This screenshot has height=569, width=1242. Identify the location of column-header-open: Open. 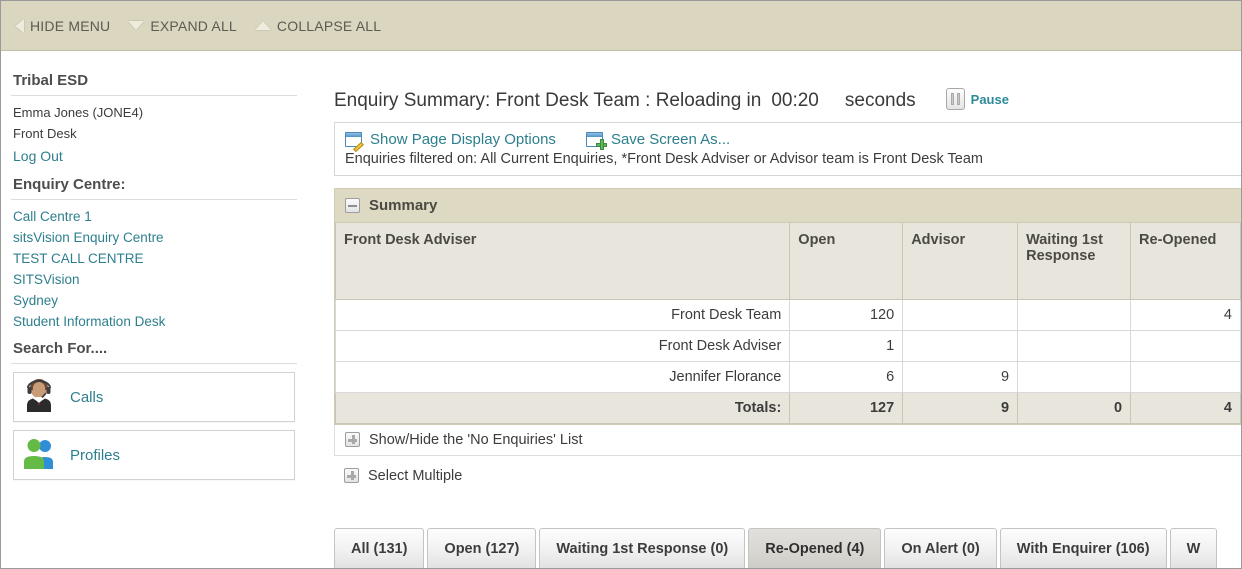
(846, 261).